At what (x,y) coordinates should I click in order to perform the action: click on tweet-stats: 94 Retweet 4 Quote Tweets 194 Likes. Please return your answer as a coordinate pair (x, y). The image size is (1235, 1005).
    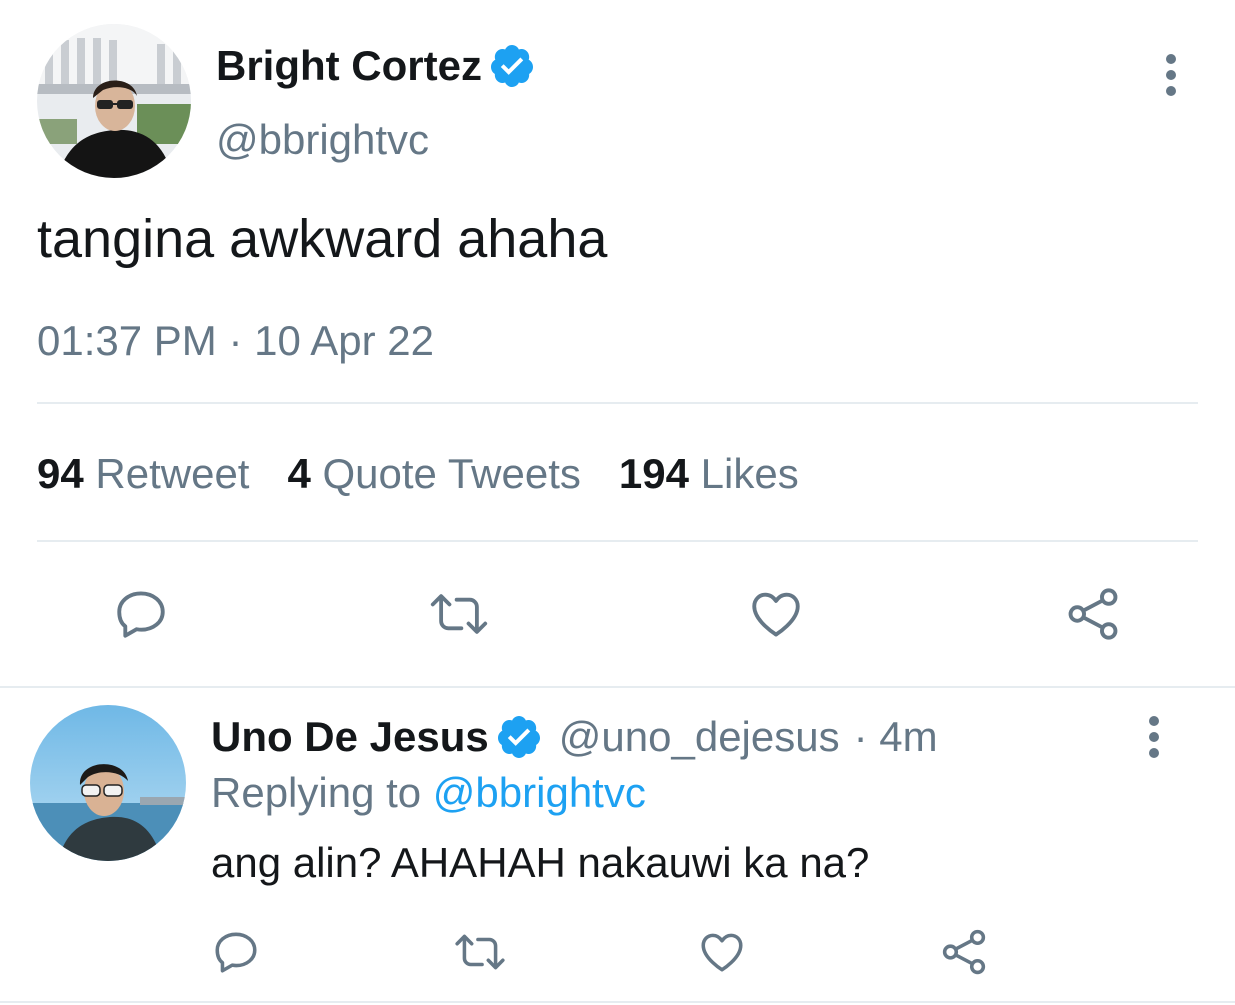
    Looking at the image, I should click on (418, 474).